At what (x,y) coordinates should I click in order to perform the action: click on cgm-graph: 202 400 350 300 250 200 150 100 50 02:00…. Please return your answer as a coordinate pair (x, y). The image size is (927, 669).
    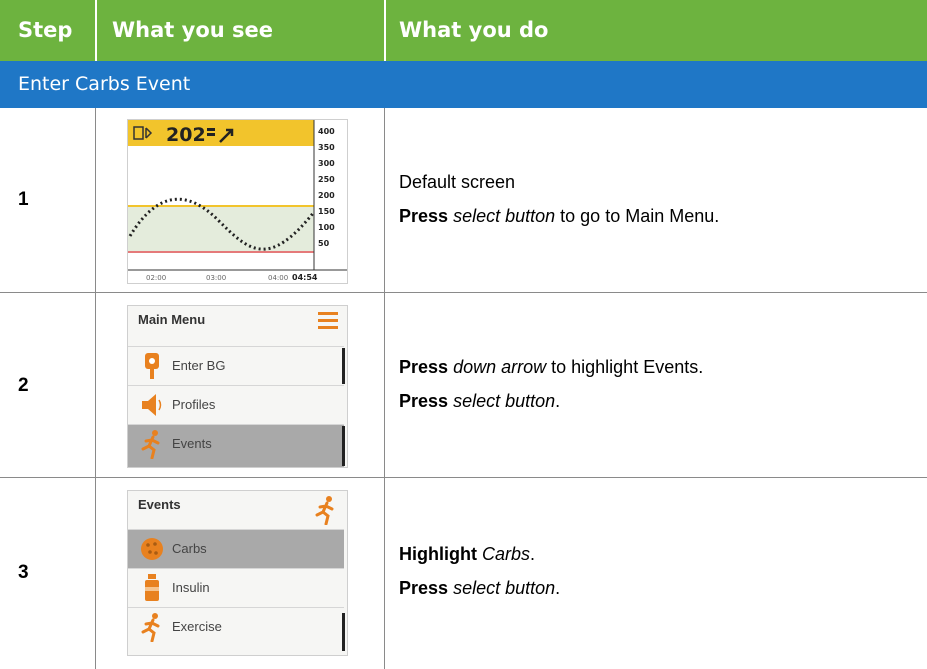
    Looking at the image, I should click on (237, 201).